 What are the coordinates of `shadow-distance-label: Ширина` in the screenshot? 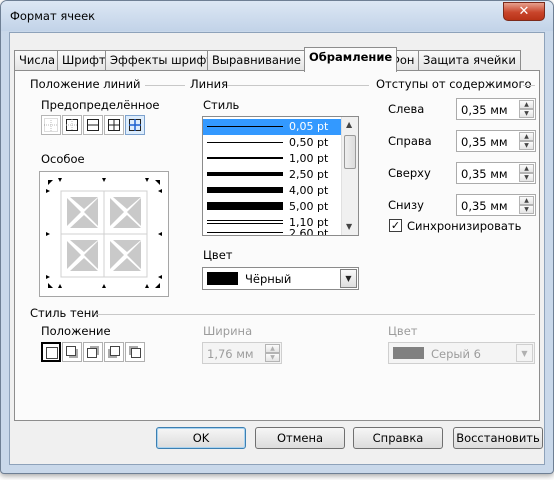 It's located at (228, 331).